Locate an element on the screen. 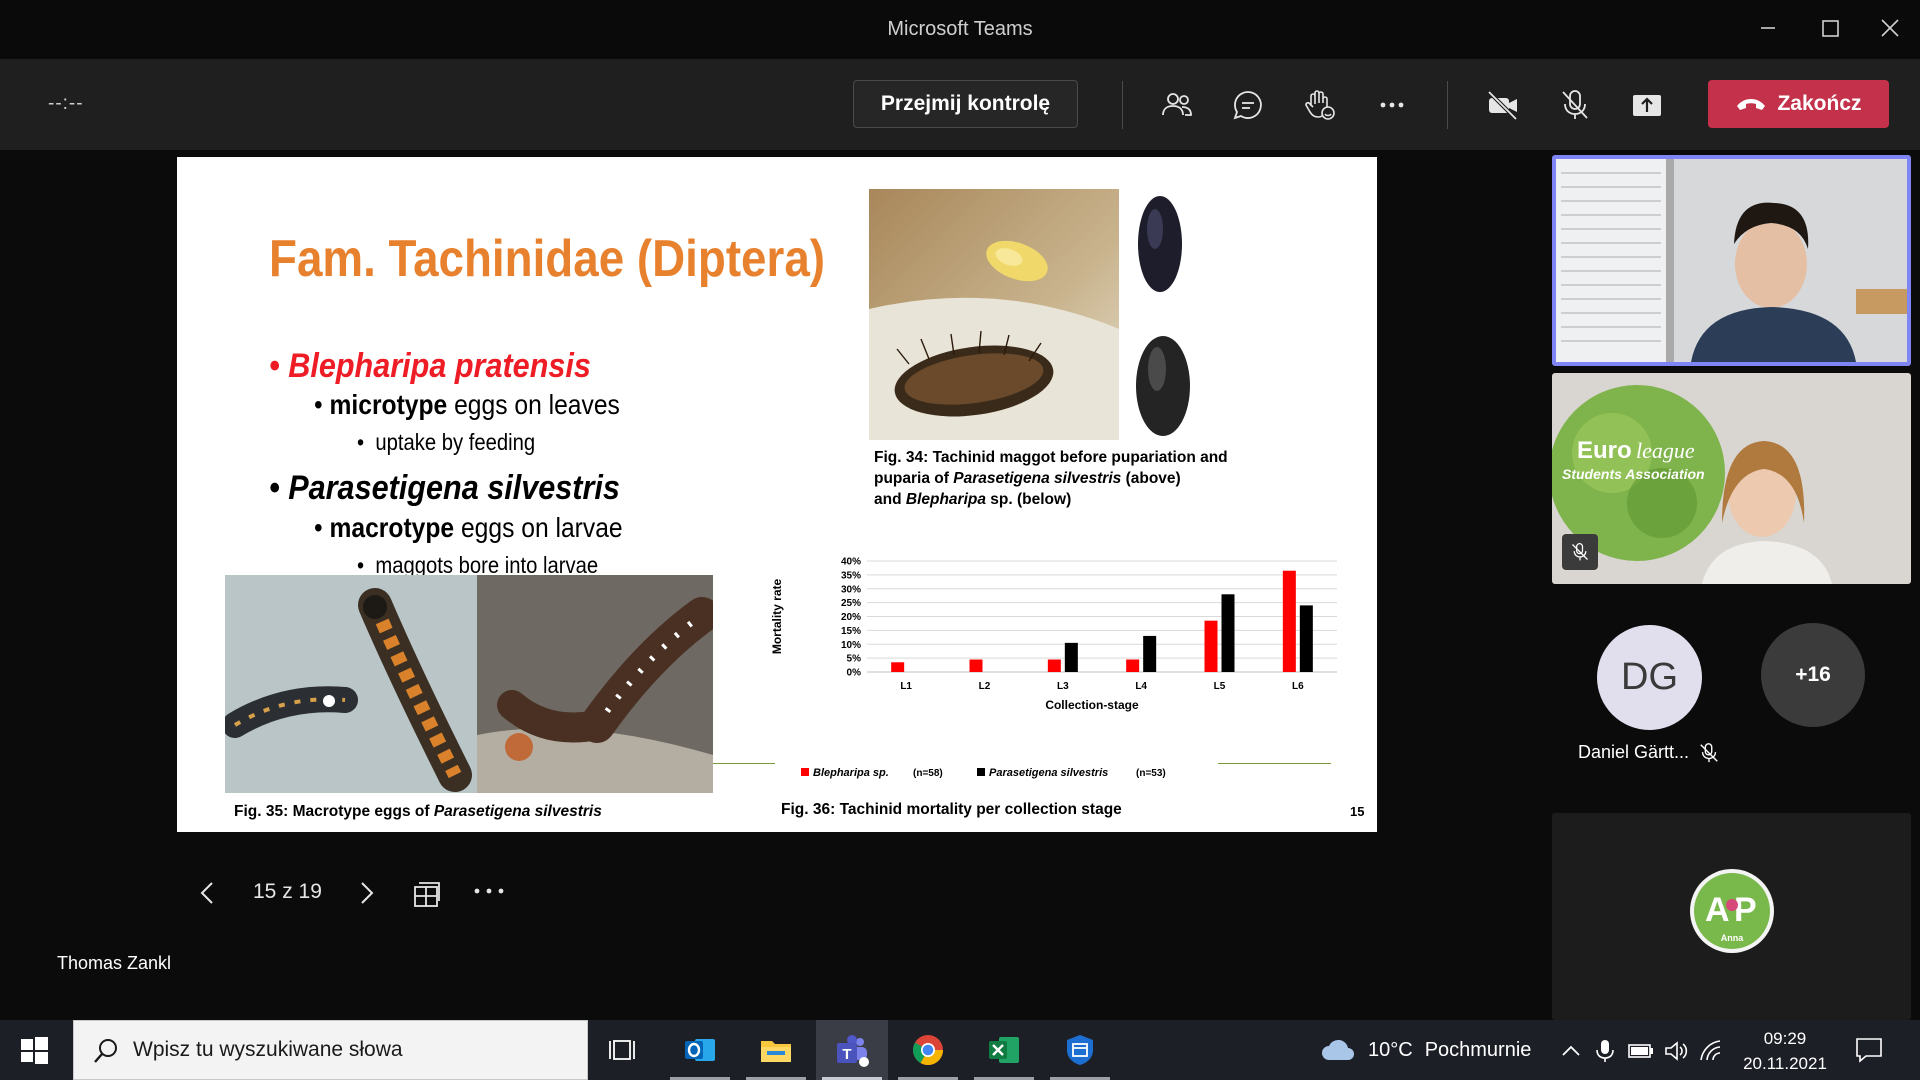 The width and height of the screenshot is (1920, 1080). wifi-icon is located at coordinates (1711, 1051).